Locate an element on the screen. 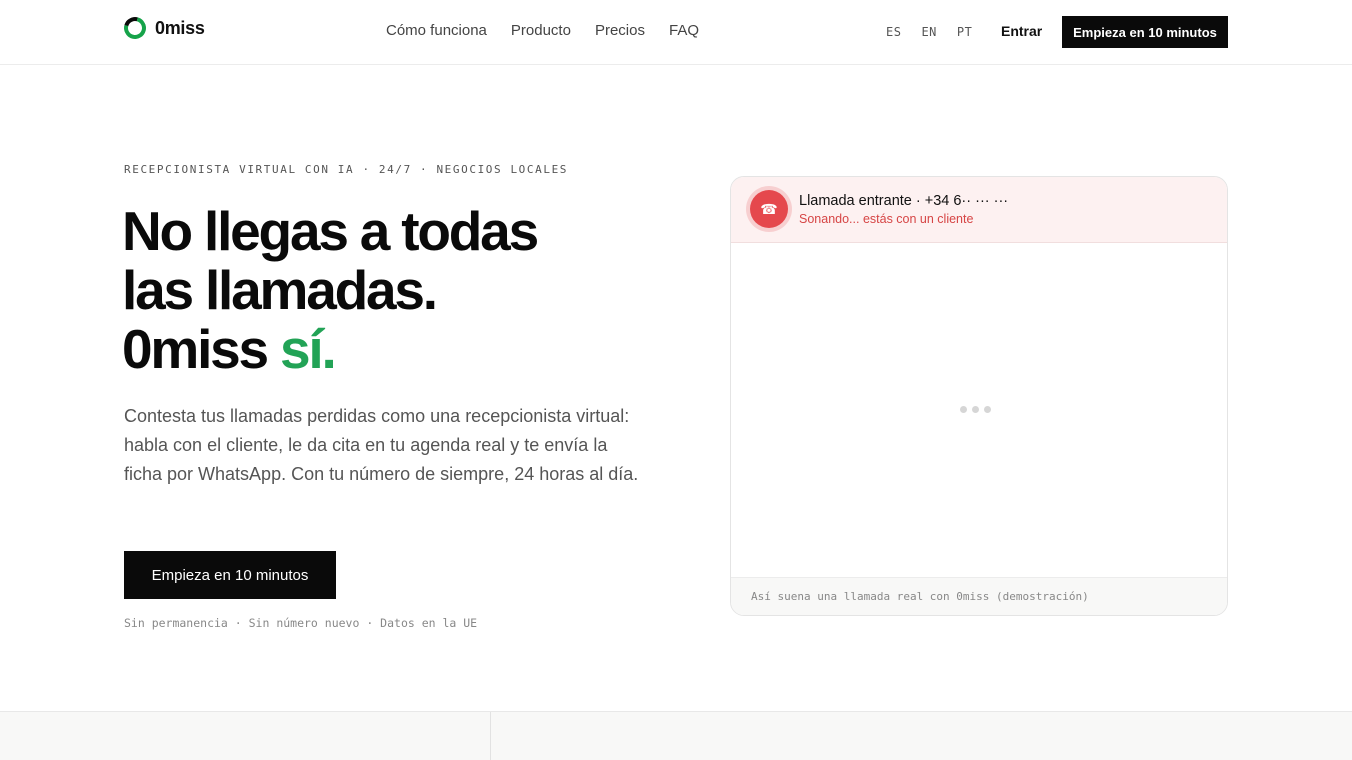  logo: 0miss is located at coordinates (162, 28).